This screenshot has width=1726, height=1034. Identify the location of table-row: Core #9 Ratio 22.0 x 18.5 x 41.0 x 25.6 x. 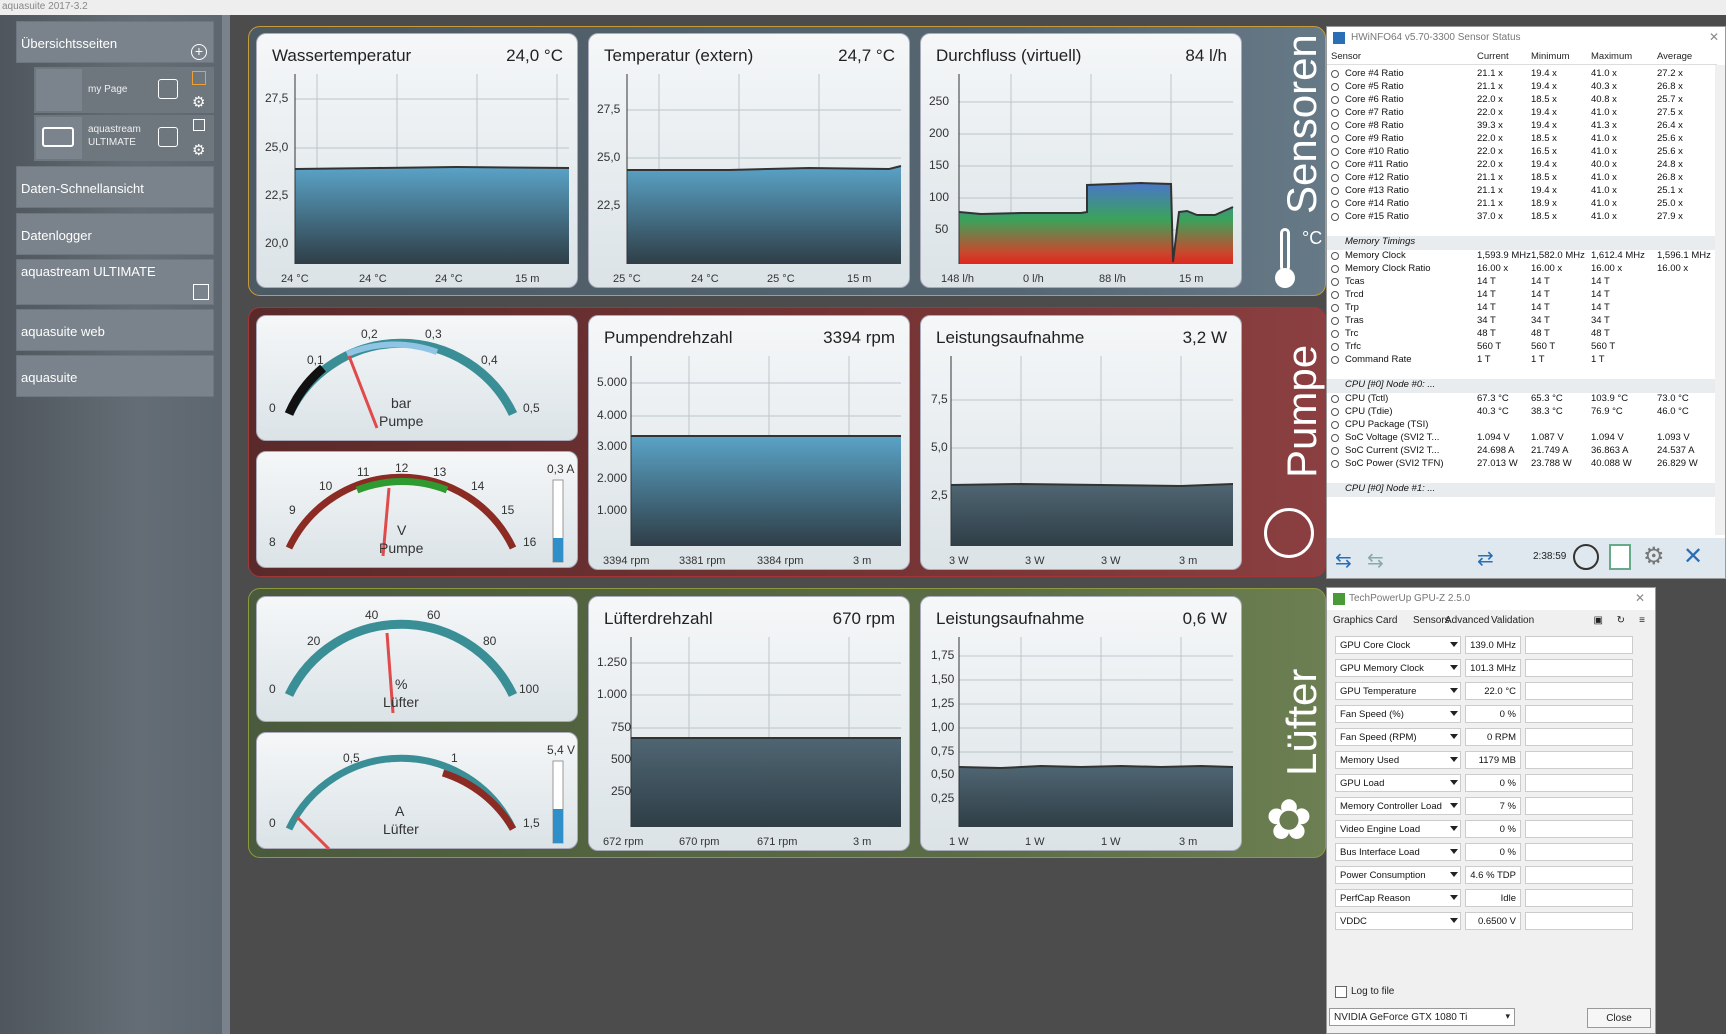
(1522, 139).